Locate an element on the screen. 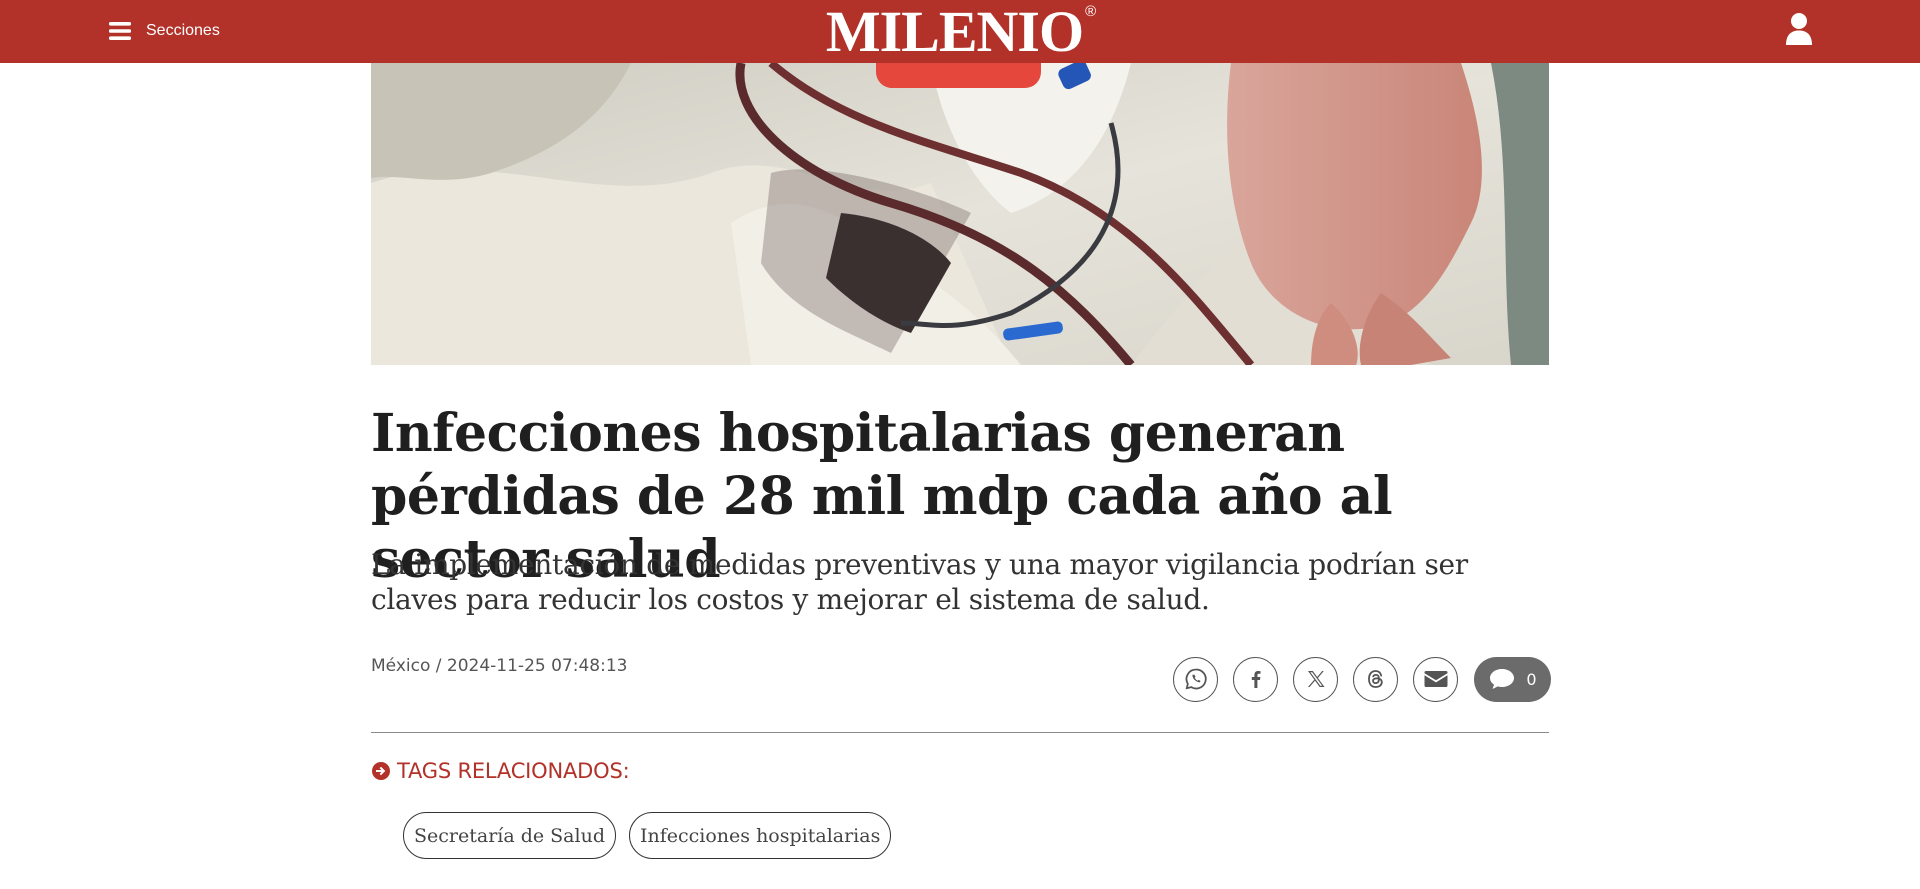  whatsapp-icon is located at coordinates (1196, 679).